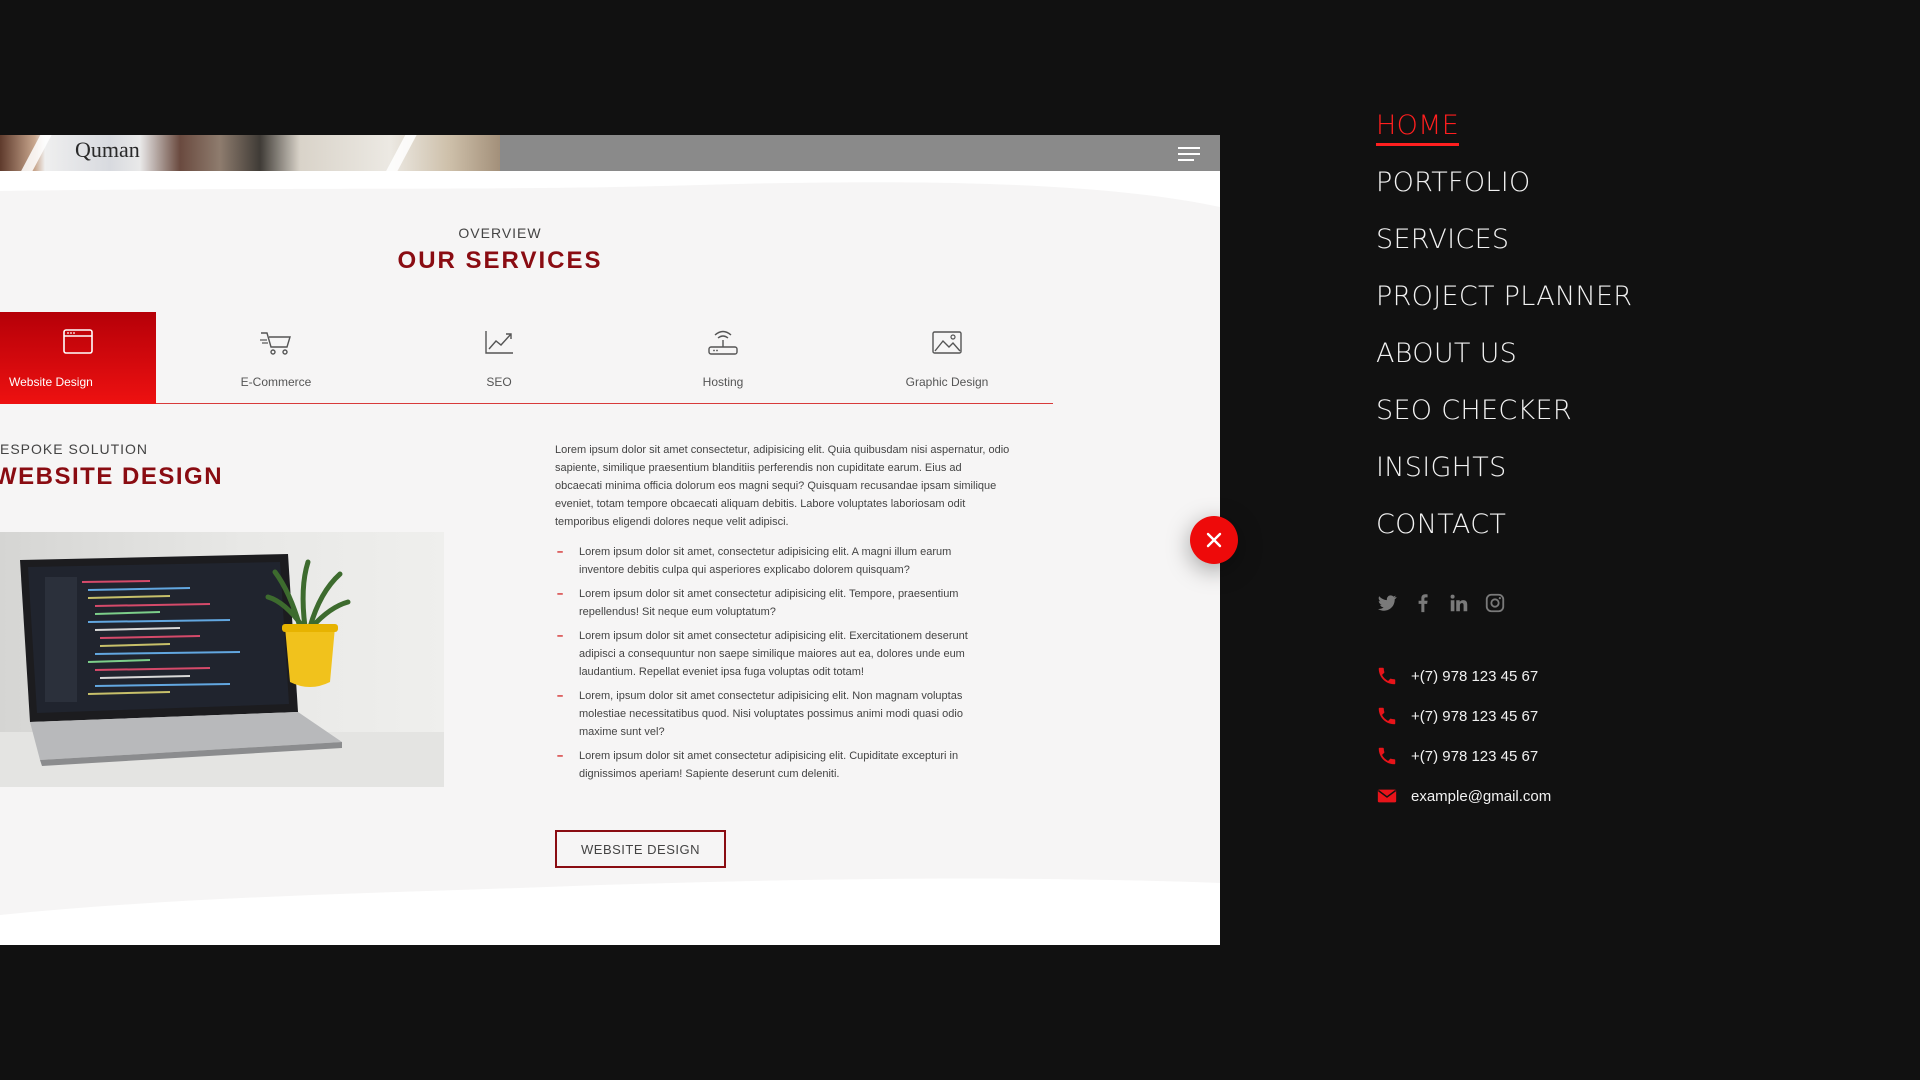 Image resolution: width=1920 pixels, height=1080 pixels. What do you see at coordinates (723, 382) in the screenshot?
I see `tab-label: Hosting` at bounding box center [723, 382].